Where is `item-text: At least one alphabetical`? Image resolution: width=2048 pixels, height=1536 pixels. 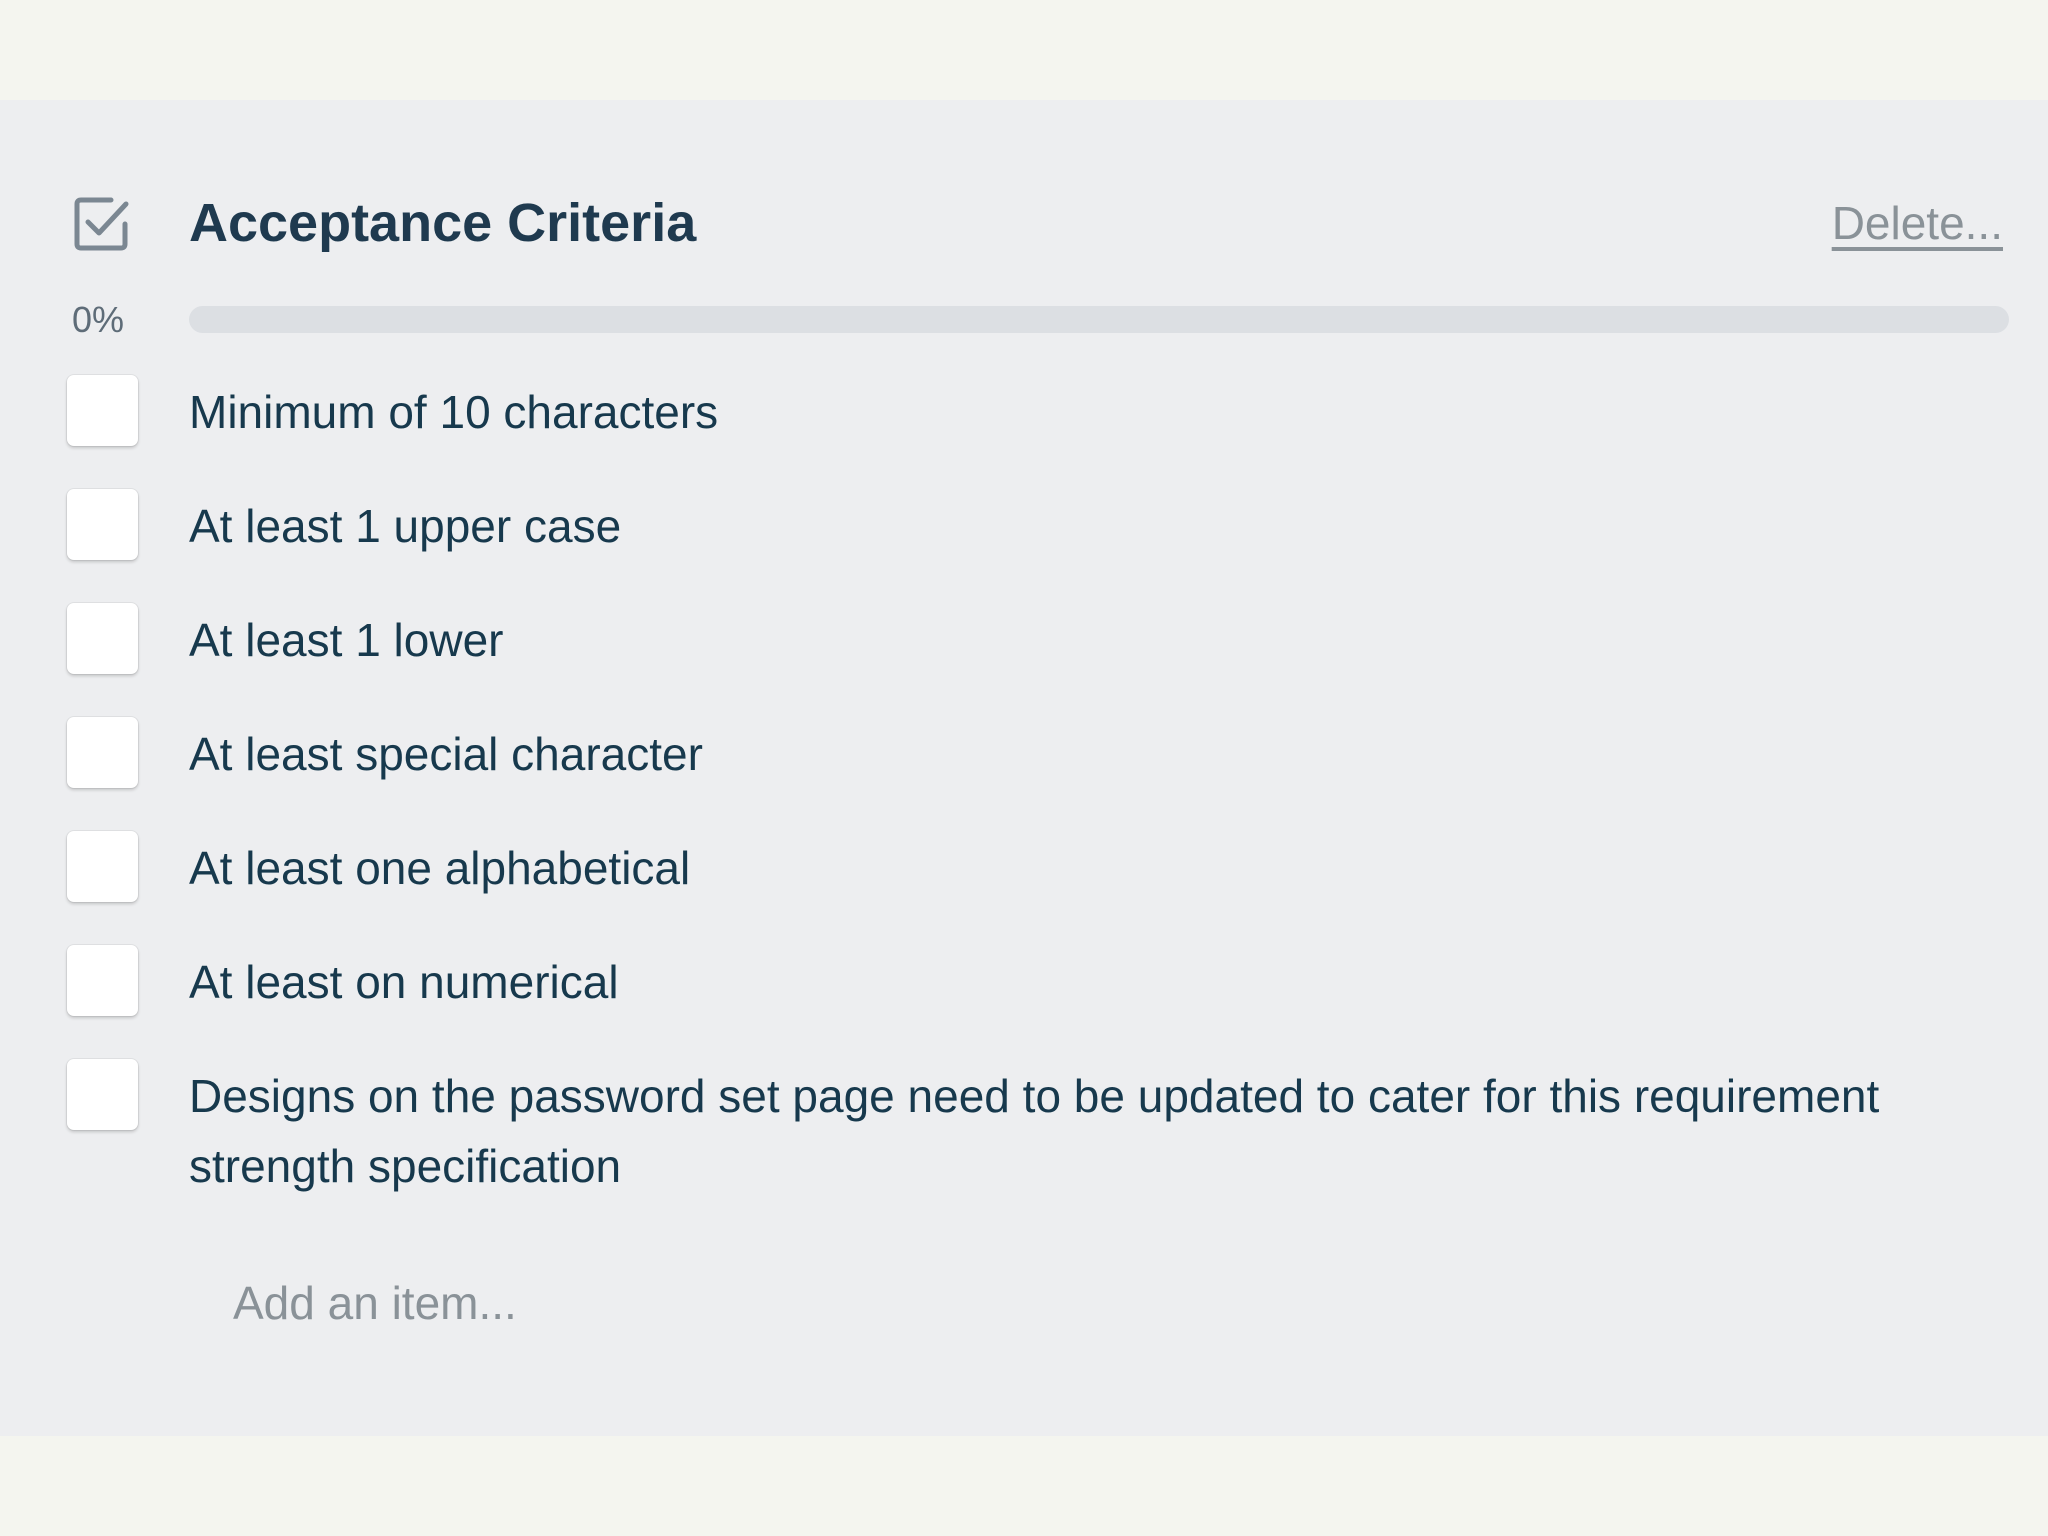 item-text: At least one alphabetical is located at coordinates (1039, 868).